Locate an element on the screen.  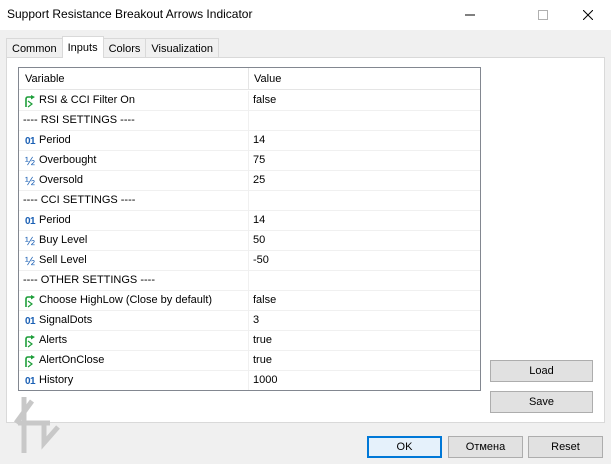
save-button: Save is located at coordinates (541, 402).